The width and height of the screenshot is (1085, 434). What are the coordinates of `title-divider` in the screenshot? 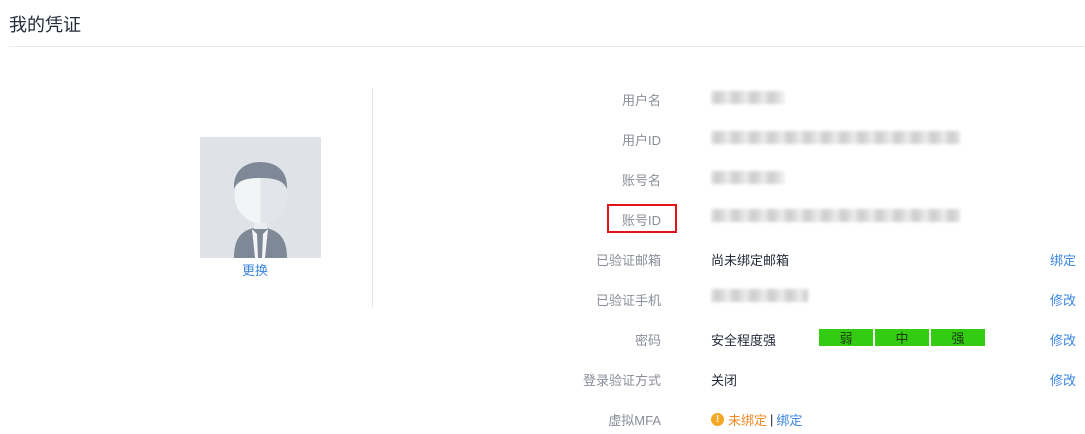 It's located at (547, 46).